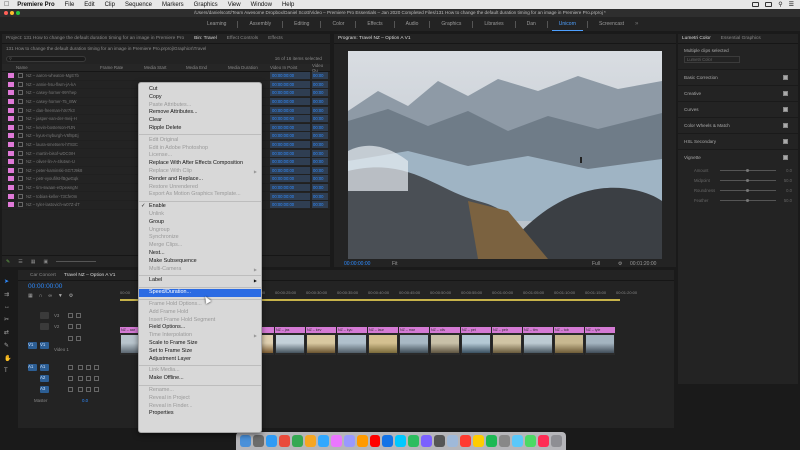 The height and width of the screenshot is (450, 800). What do you see at coordinates (166, 76) in the screenshot?
I see `table-row: NZ – aaron-wheaton-MgE7b 00:00:00:00 00:00` at bounding box center [166, 76].